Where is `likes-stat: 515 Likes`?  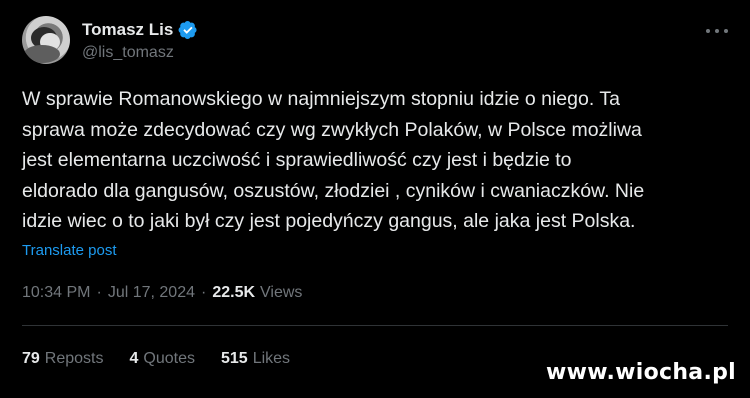
likes-stat: 515 Likes is located at coordinates (255, 359).